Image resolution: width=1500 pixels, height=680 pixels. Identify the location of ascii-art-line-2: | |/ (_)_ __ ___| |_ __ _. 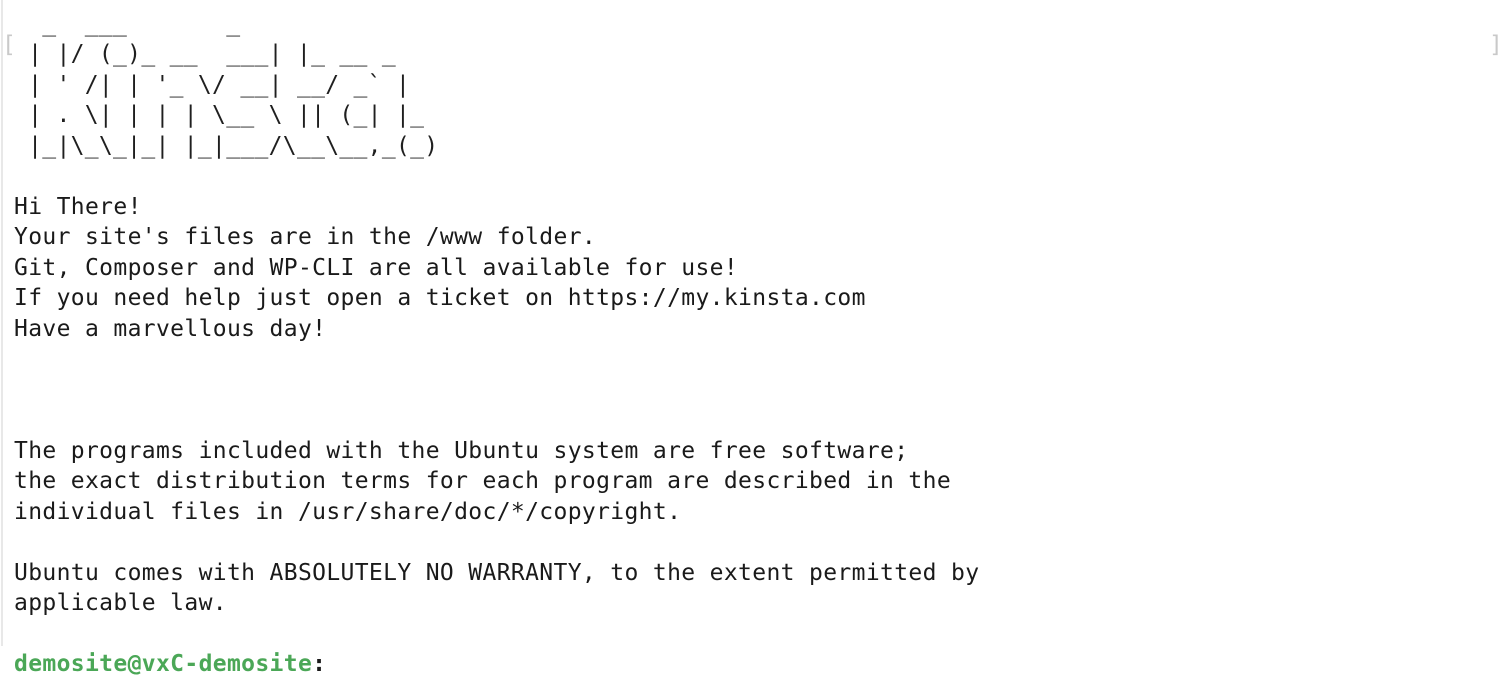
(205, 54).